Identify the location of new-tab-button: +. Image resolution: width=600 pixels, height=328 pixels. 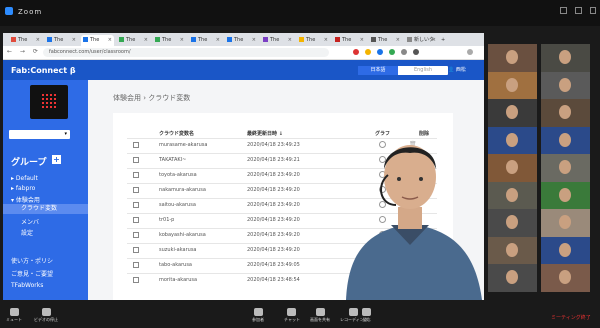
(446, 40).